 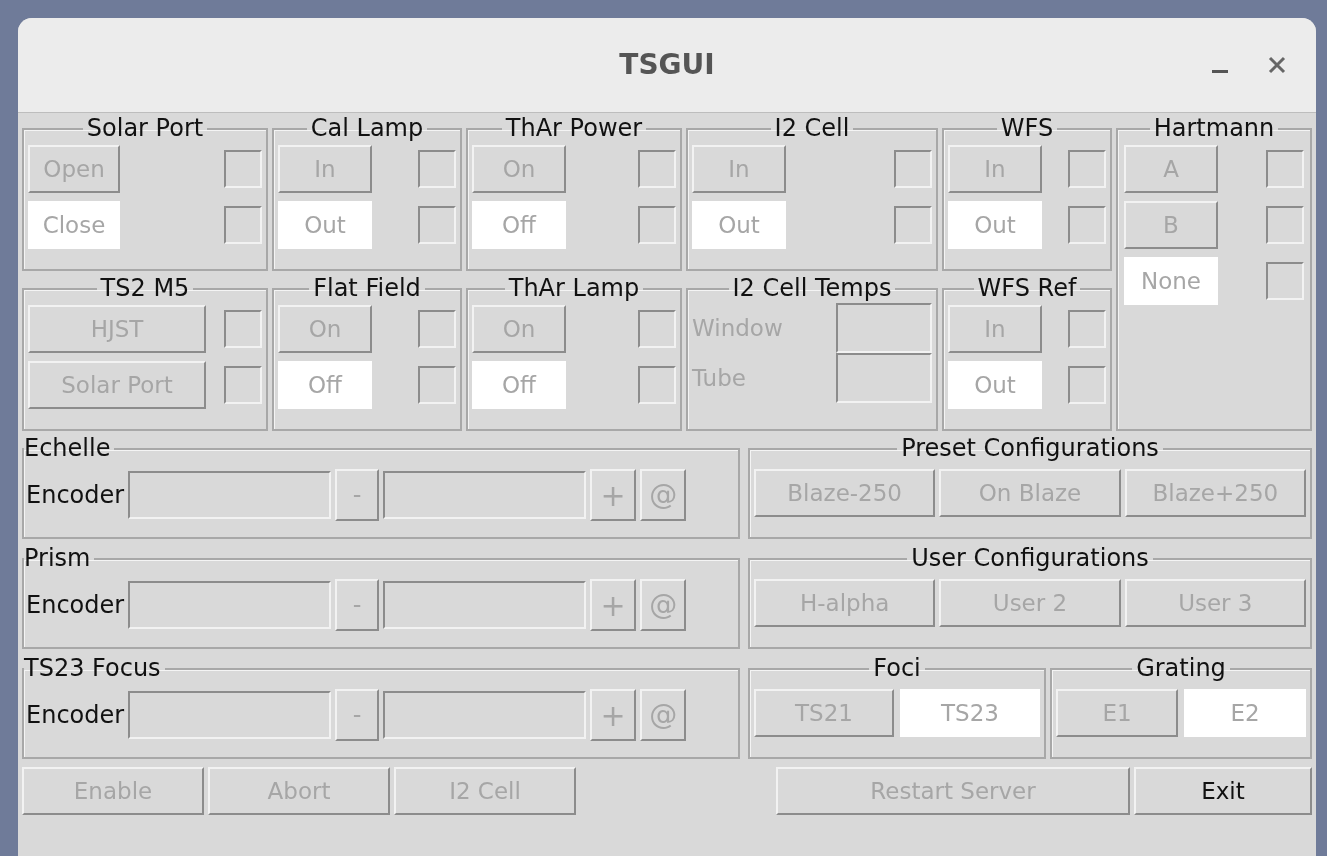 I want to click on group-title: ThAr Power, so click(x=574, y=128).